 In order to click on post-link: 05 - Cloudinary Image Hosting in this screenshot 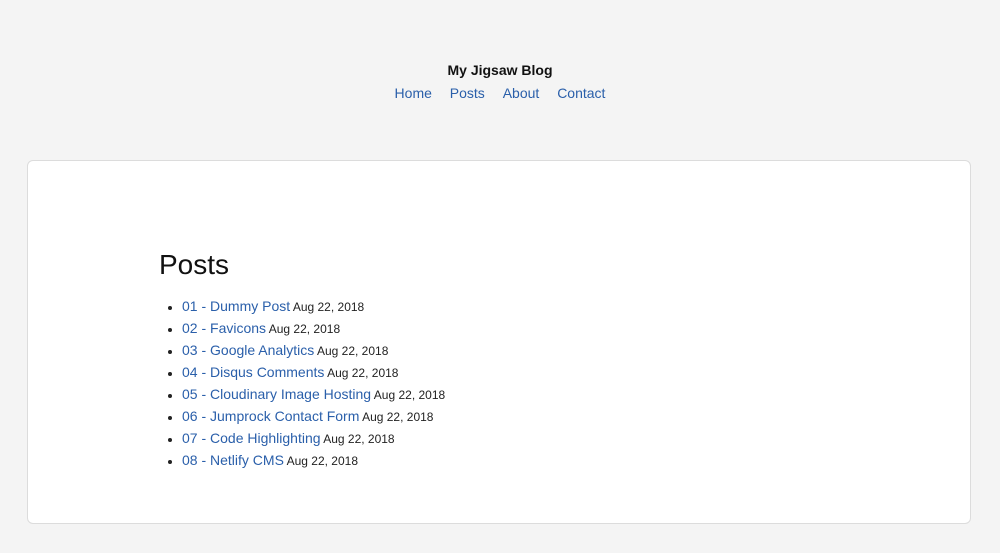, I will do `click(276, 394)`.